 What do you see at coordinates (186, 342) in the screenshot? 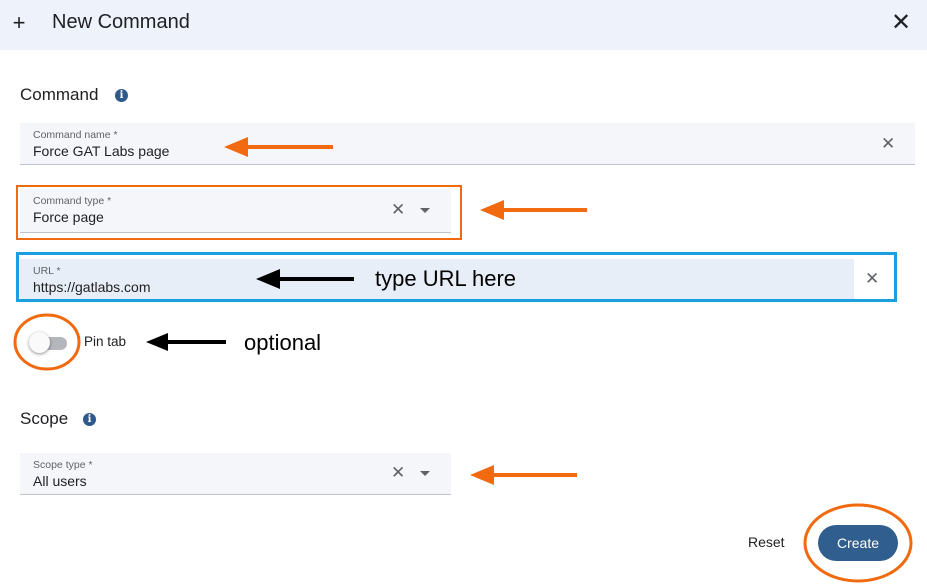
I see `arrow-pin-black` at bounding box center [186, 342].